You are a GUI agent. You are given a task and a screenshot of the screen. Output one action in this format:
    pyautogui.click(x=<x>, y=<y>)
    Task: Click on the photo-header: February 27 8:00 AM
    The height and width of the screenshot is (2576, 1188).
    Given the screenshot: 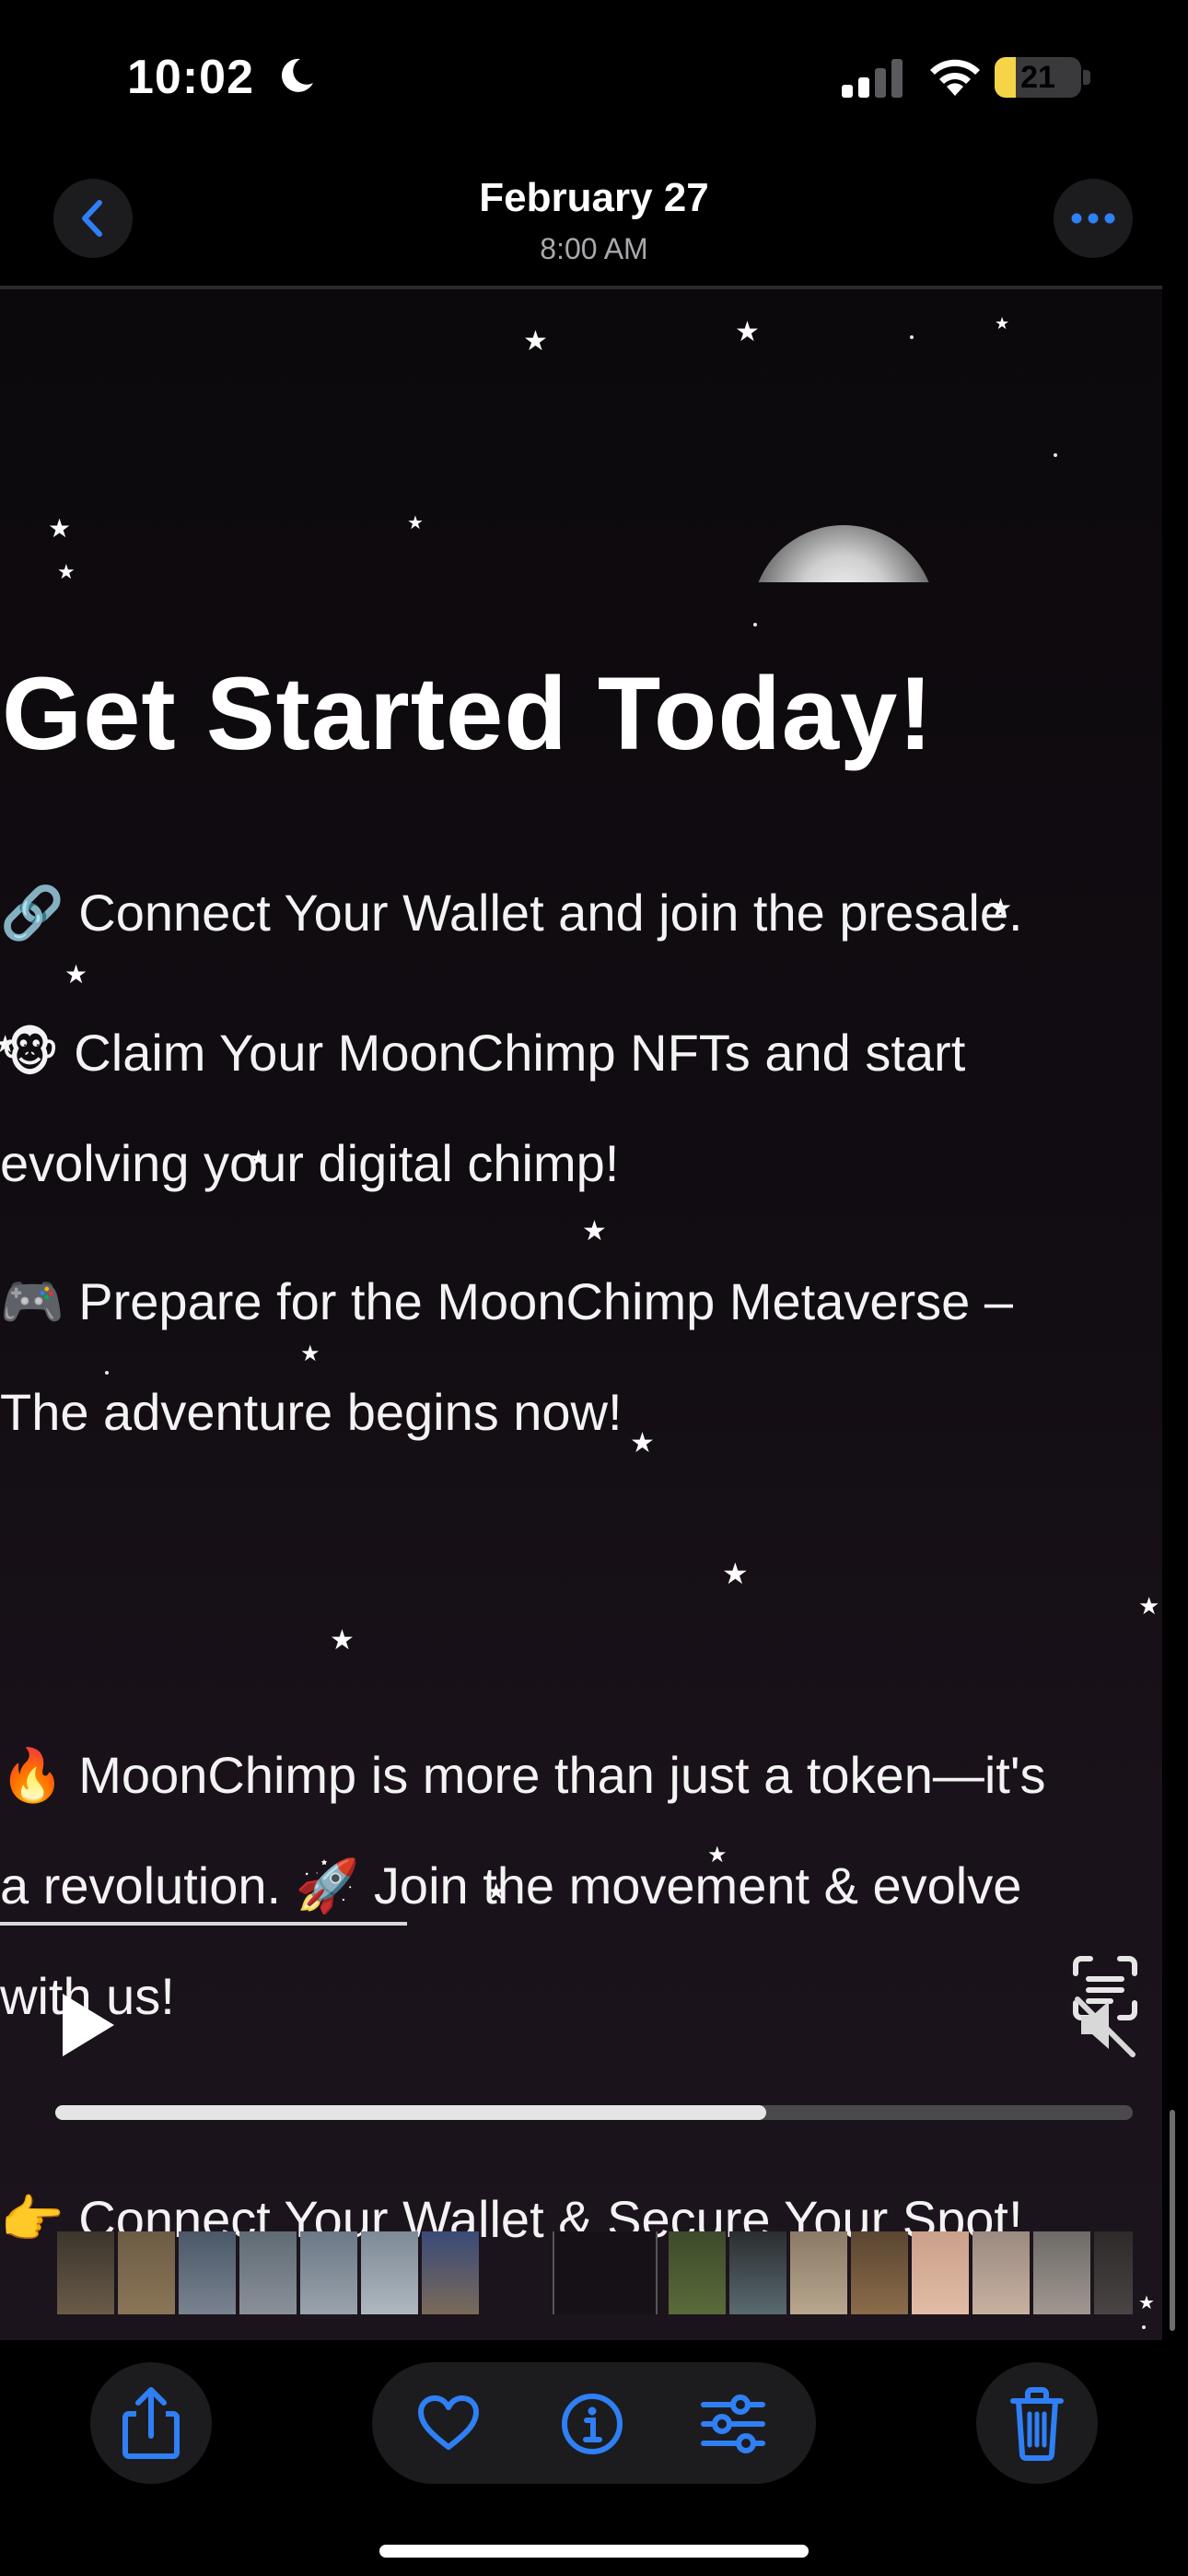 What is the action you would take?
    pyautogui.click(x=594, y=221)
    